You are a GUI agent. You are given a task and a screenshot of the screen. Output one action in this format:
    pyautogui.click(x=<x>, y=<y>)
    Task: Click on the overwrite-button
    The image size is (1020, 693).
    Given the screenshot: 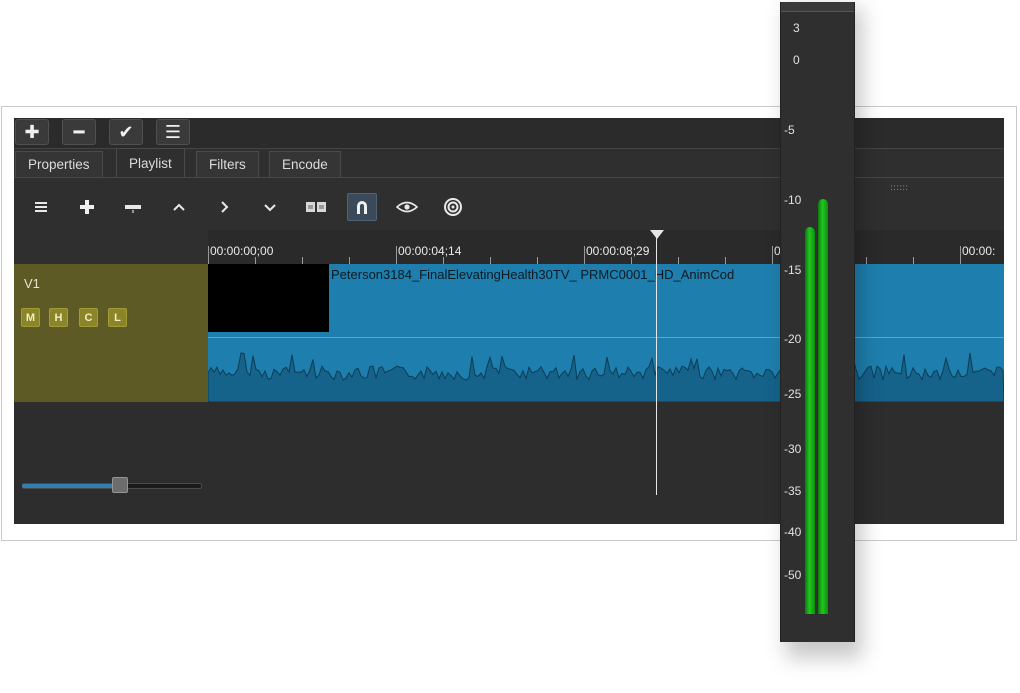 What is the action you would take?
    pyautogui.click(x=224, y=207)
    